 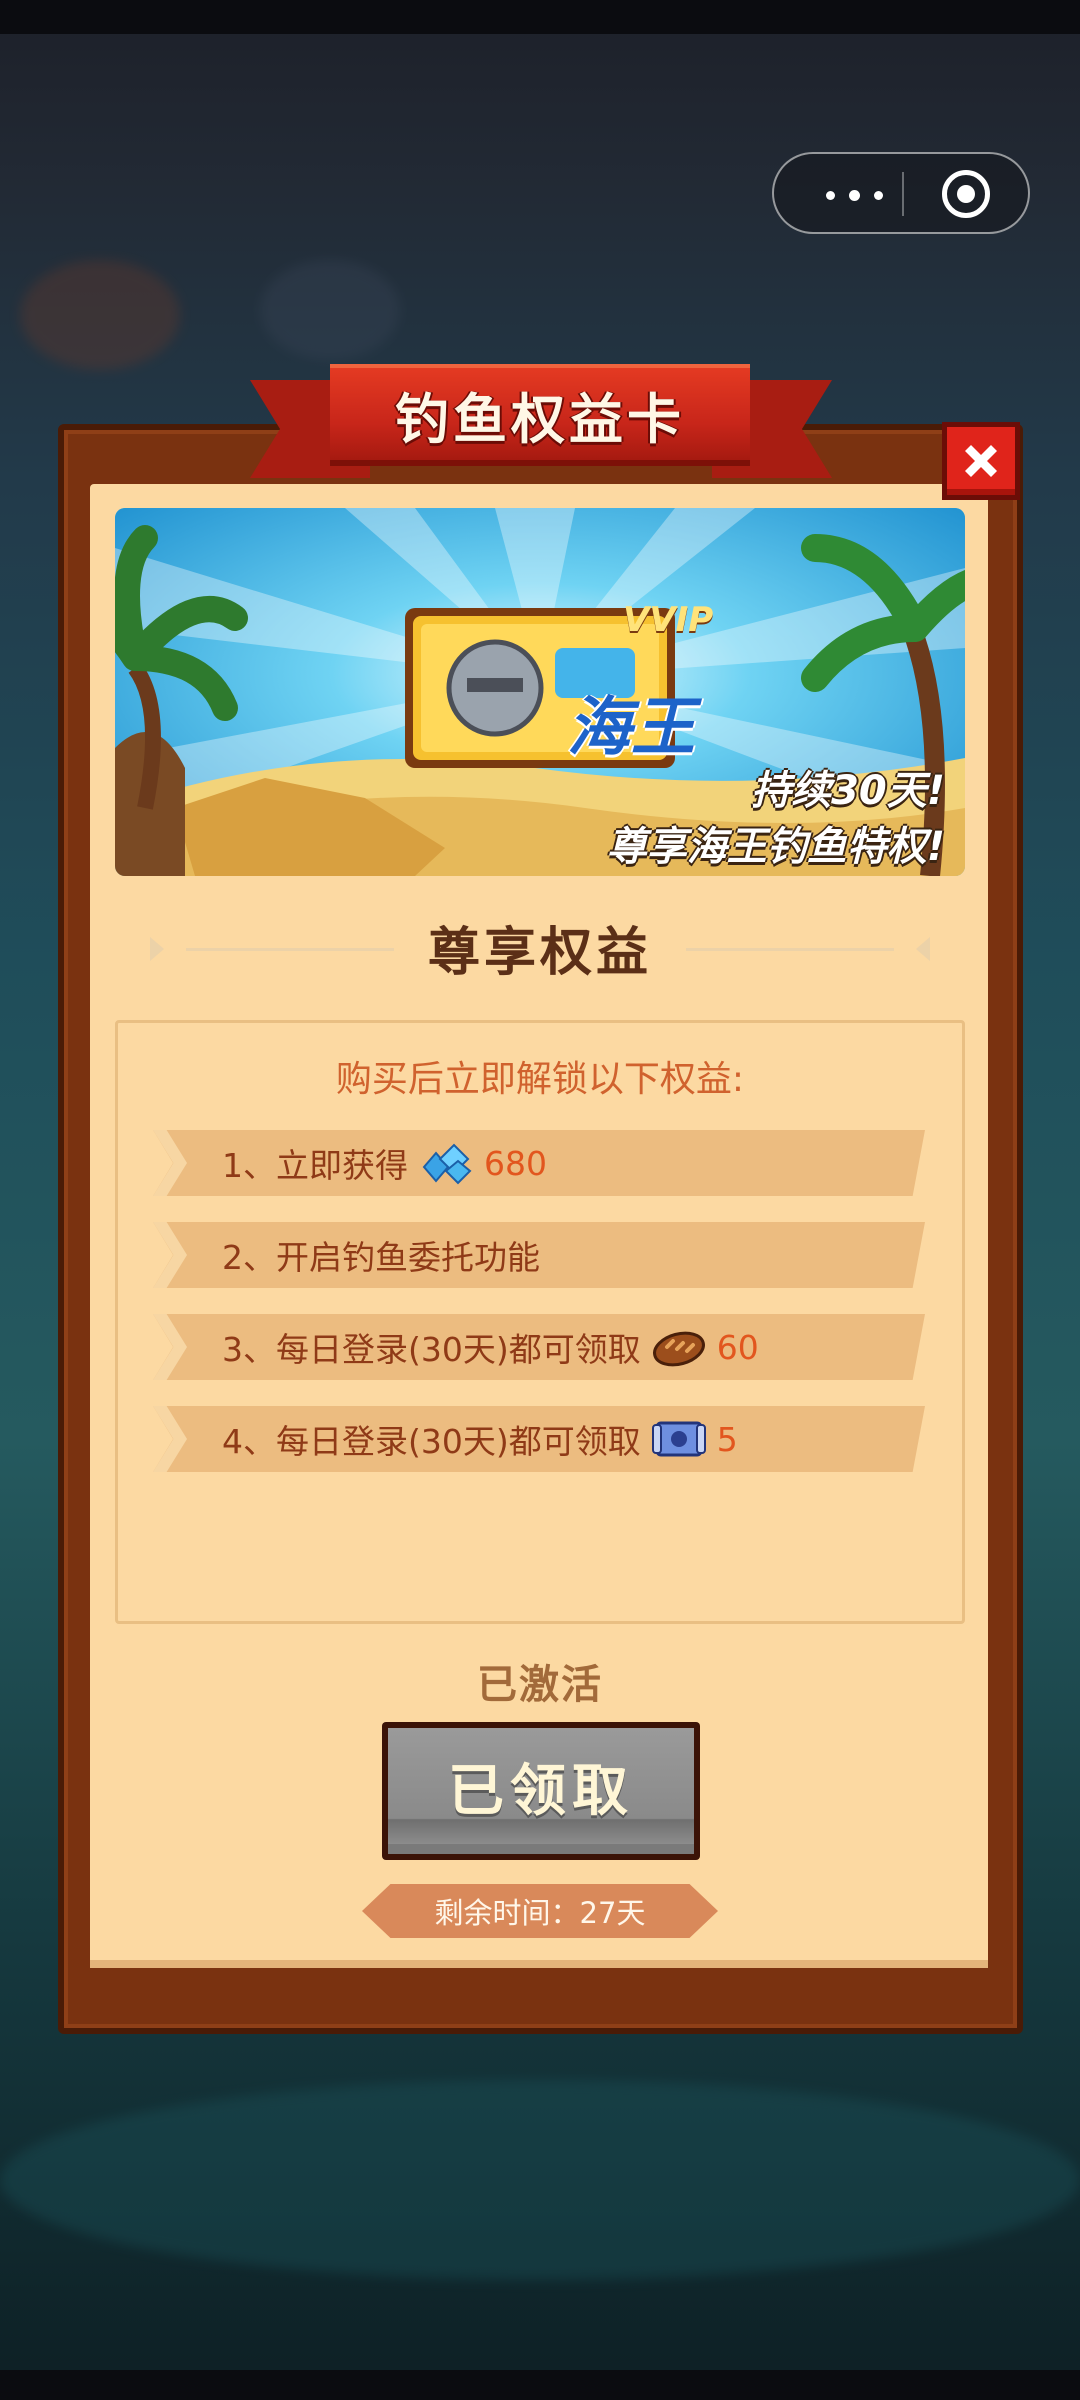 I want to click on close-button, so click(x=981, y=461).